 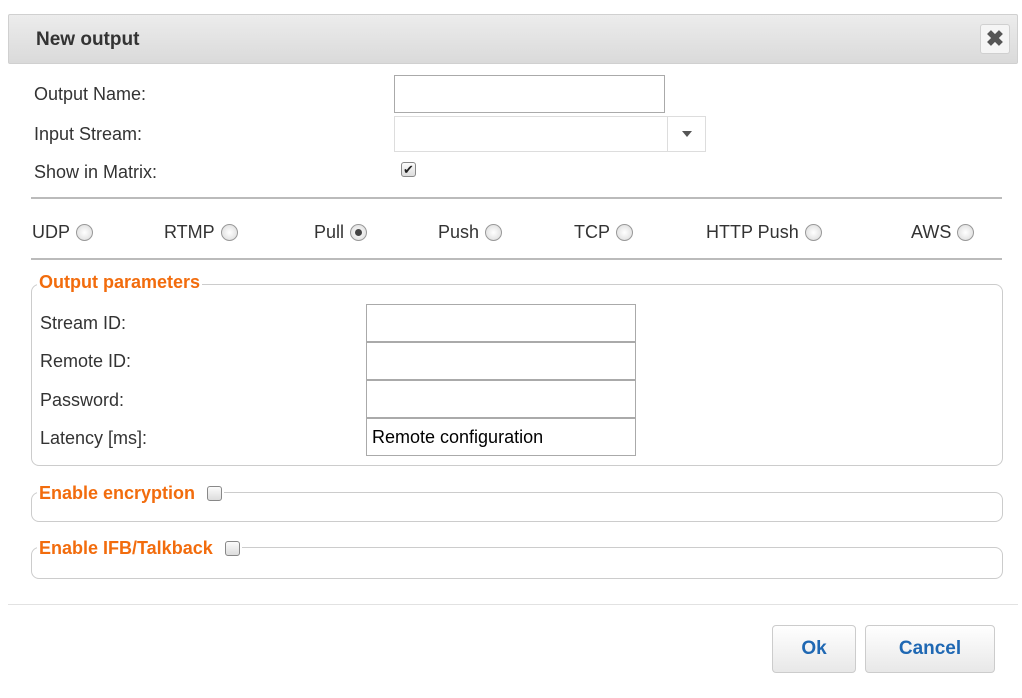 What do you see at coordinates (88, 134) in the screenshot?
I see `input-stream-label: Input Stream:` at bounding box center [88, 134].